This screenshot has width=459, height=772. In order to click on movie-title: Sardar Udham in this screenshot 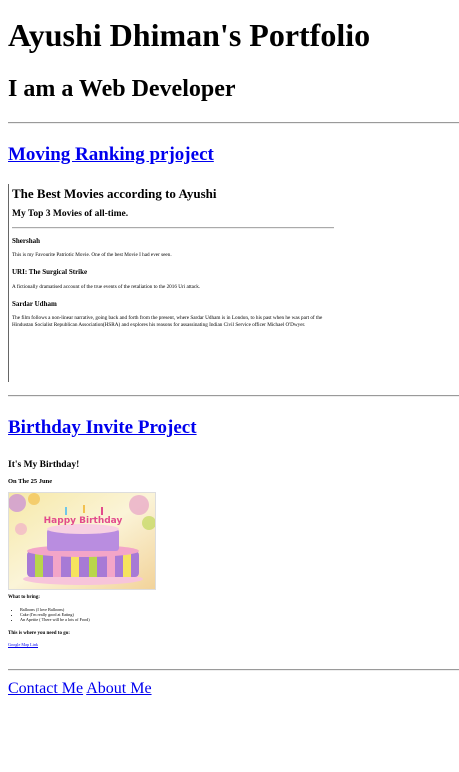, I will do `click(34, 304)`.